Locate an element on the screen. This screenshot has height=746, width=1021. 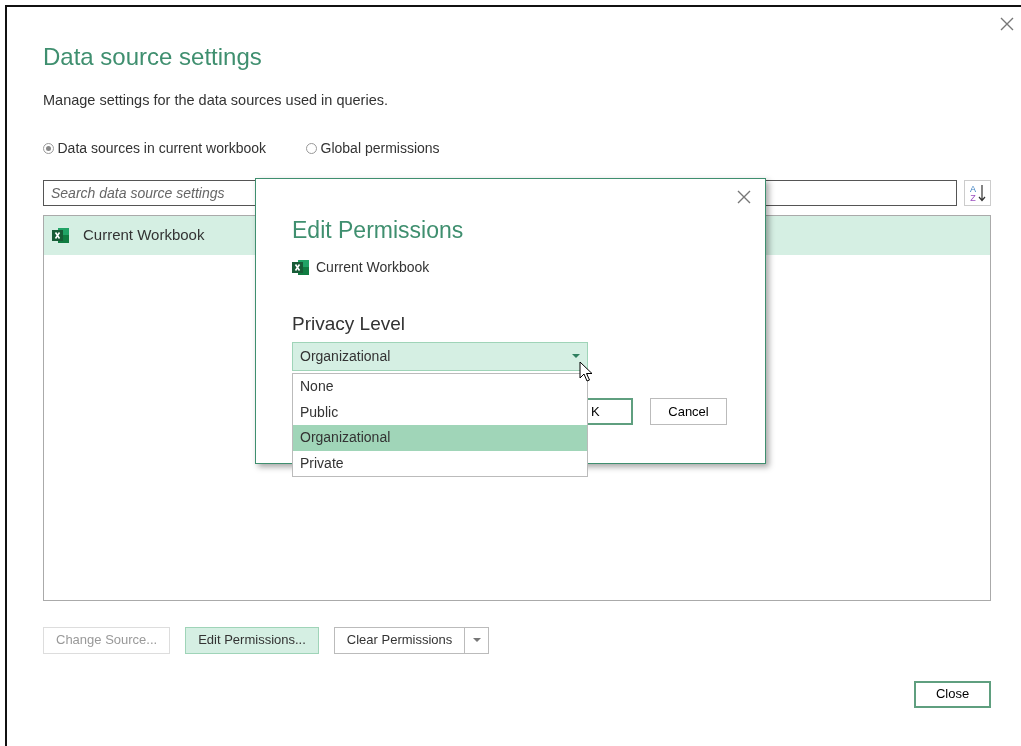
caret-icon is located at coordinates (576, 356).